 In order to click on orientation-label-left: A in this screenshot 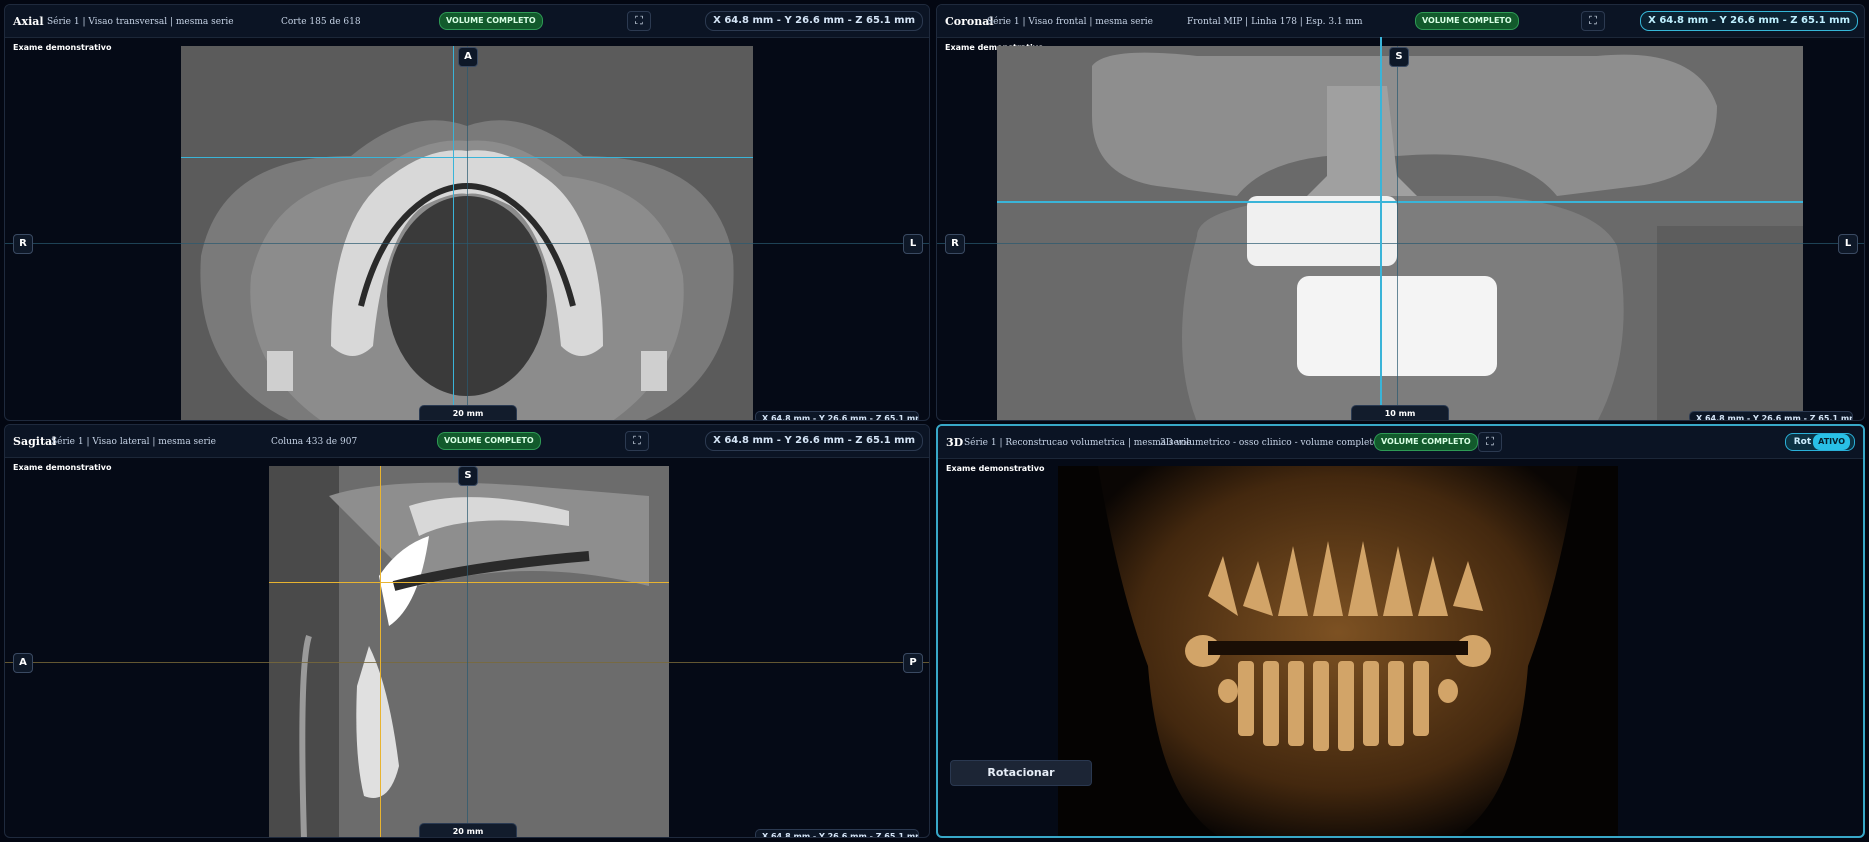, I will do `click(23, 663)`.